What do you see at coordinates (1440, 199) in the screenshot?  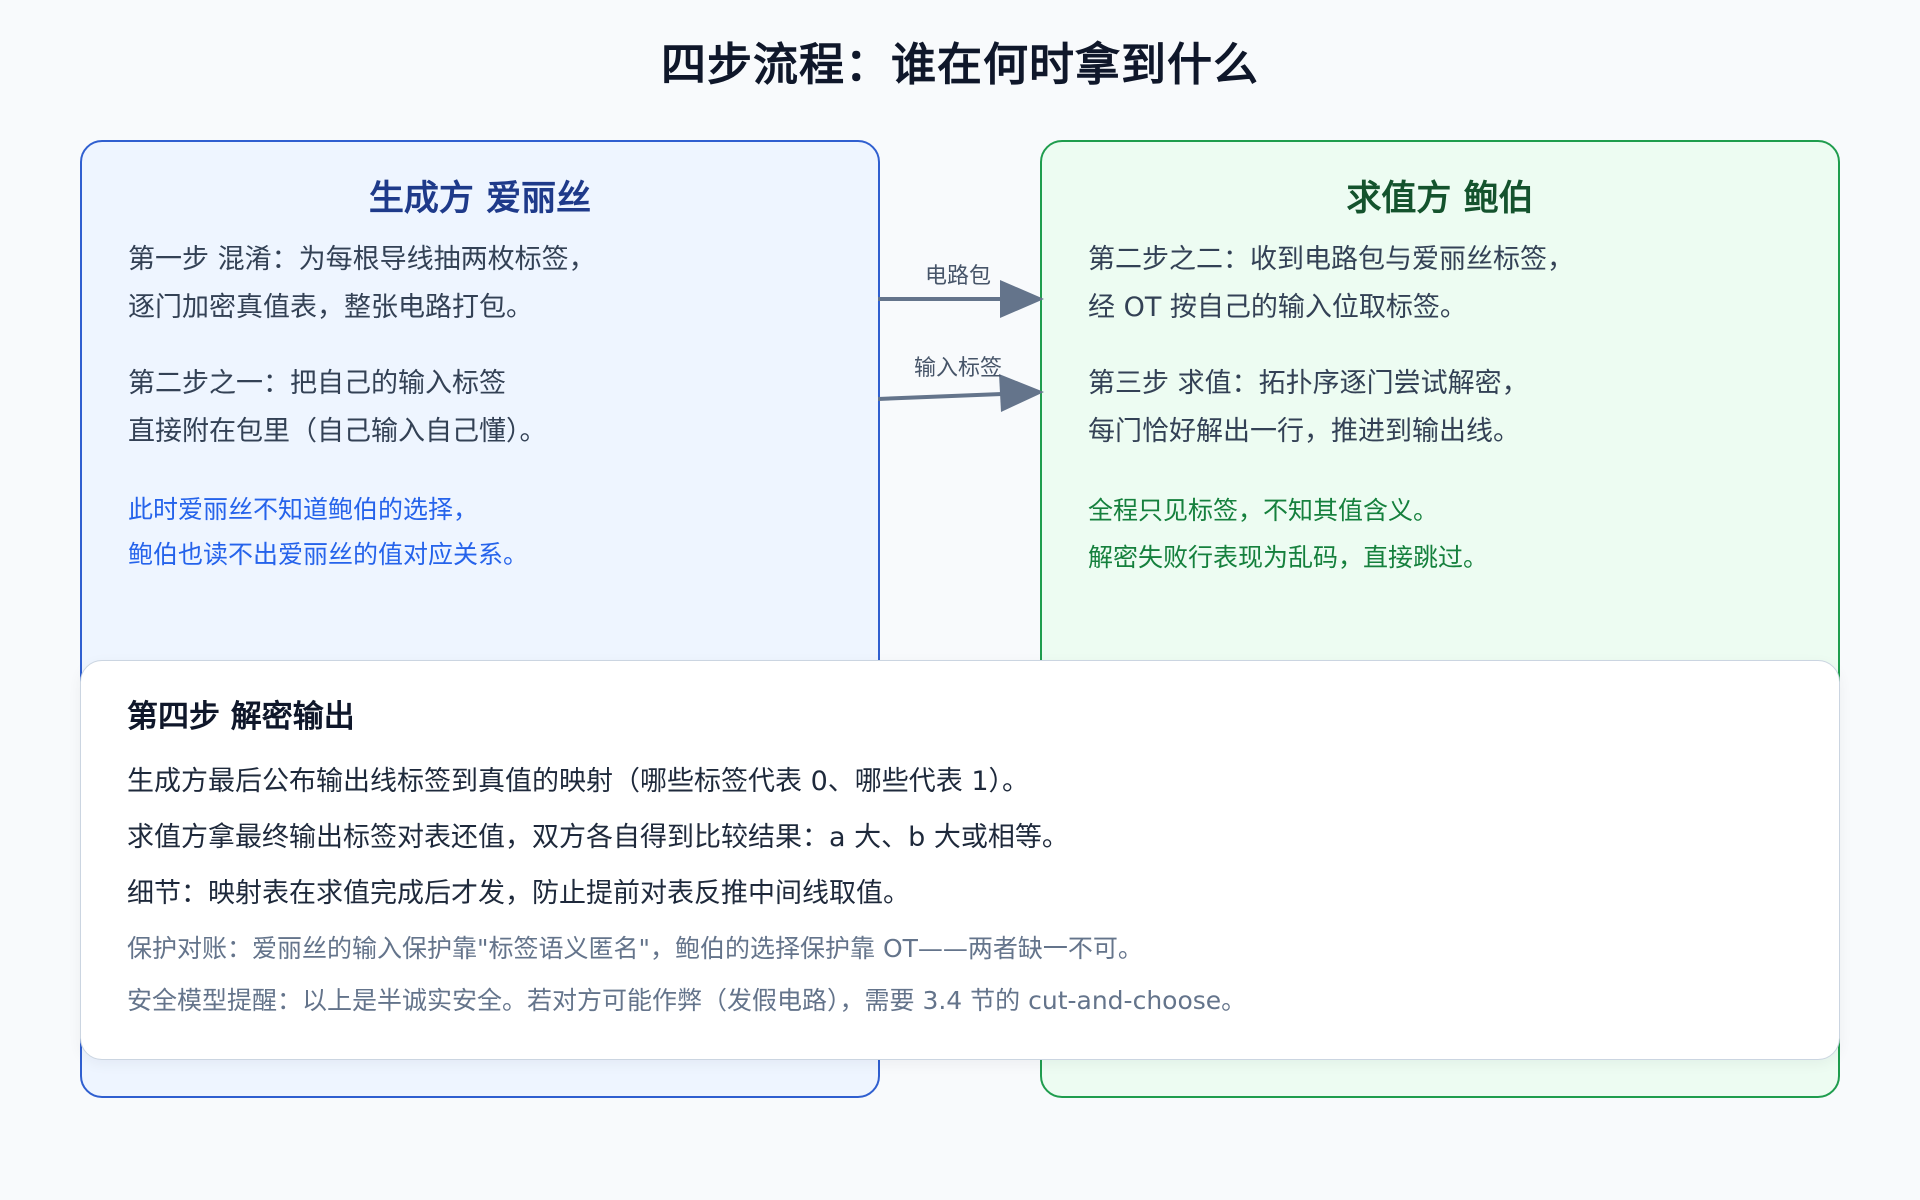 I see `evaluator-title: 求值方 鲍伯` at bounding box center [1440, 199].